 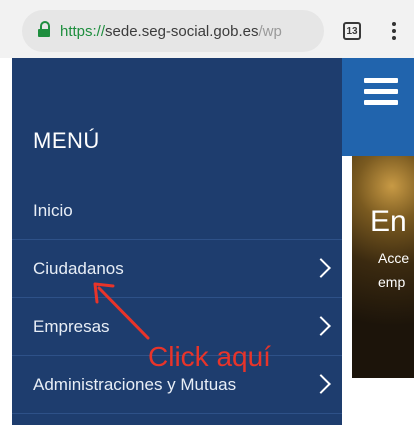 I want to click on menu-item-label: Inicio, so click(x=53, y=210).